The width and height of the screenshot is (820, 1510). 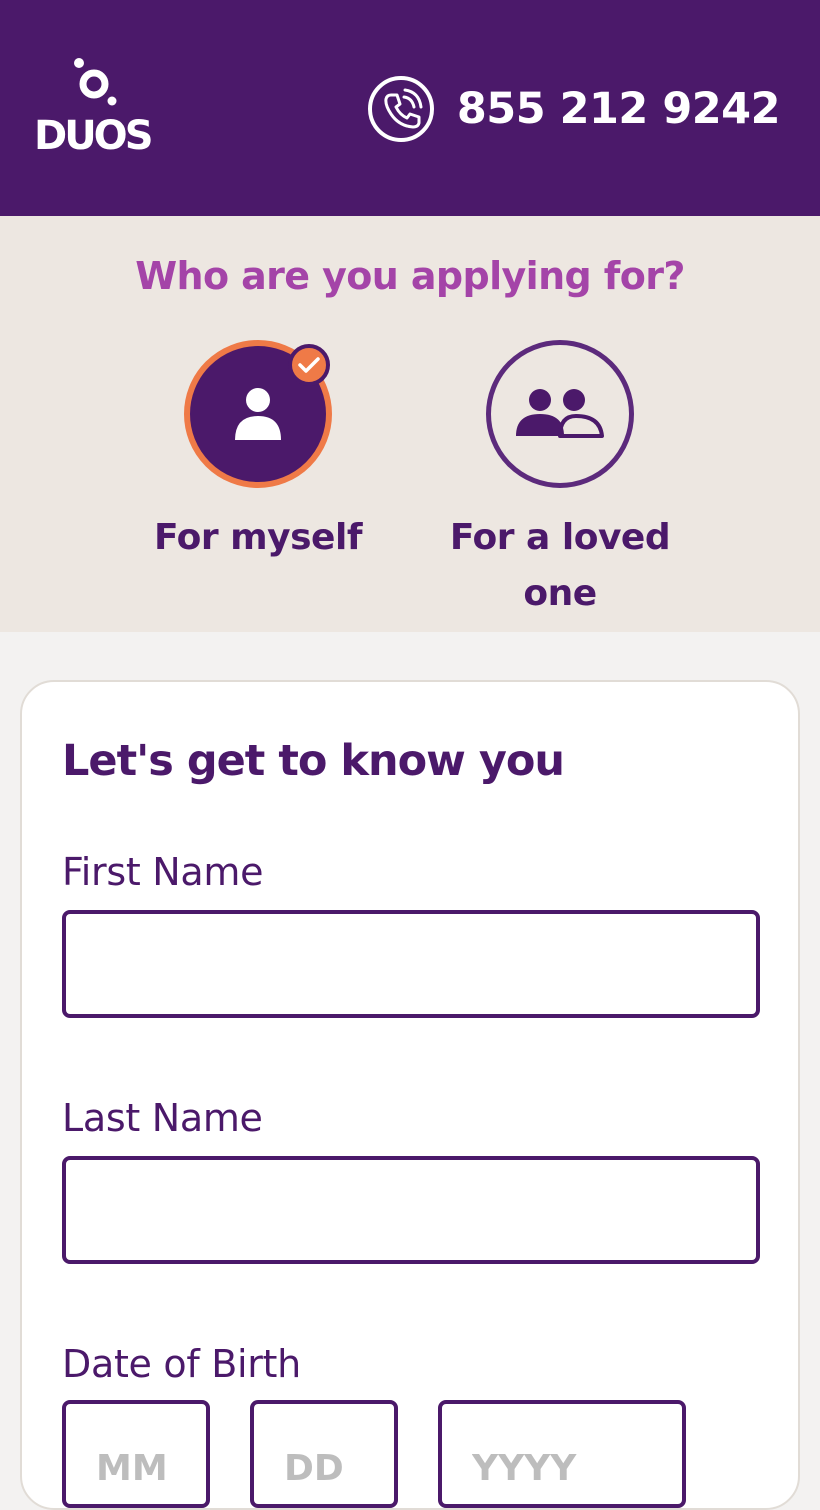 I want to click on dob-day-input, so click(x=324, y=1454).